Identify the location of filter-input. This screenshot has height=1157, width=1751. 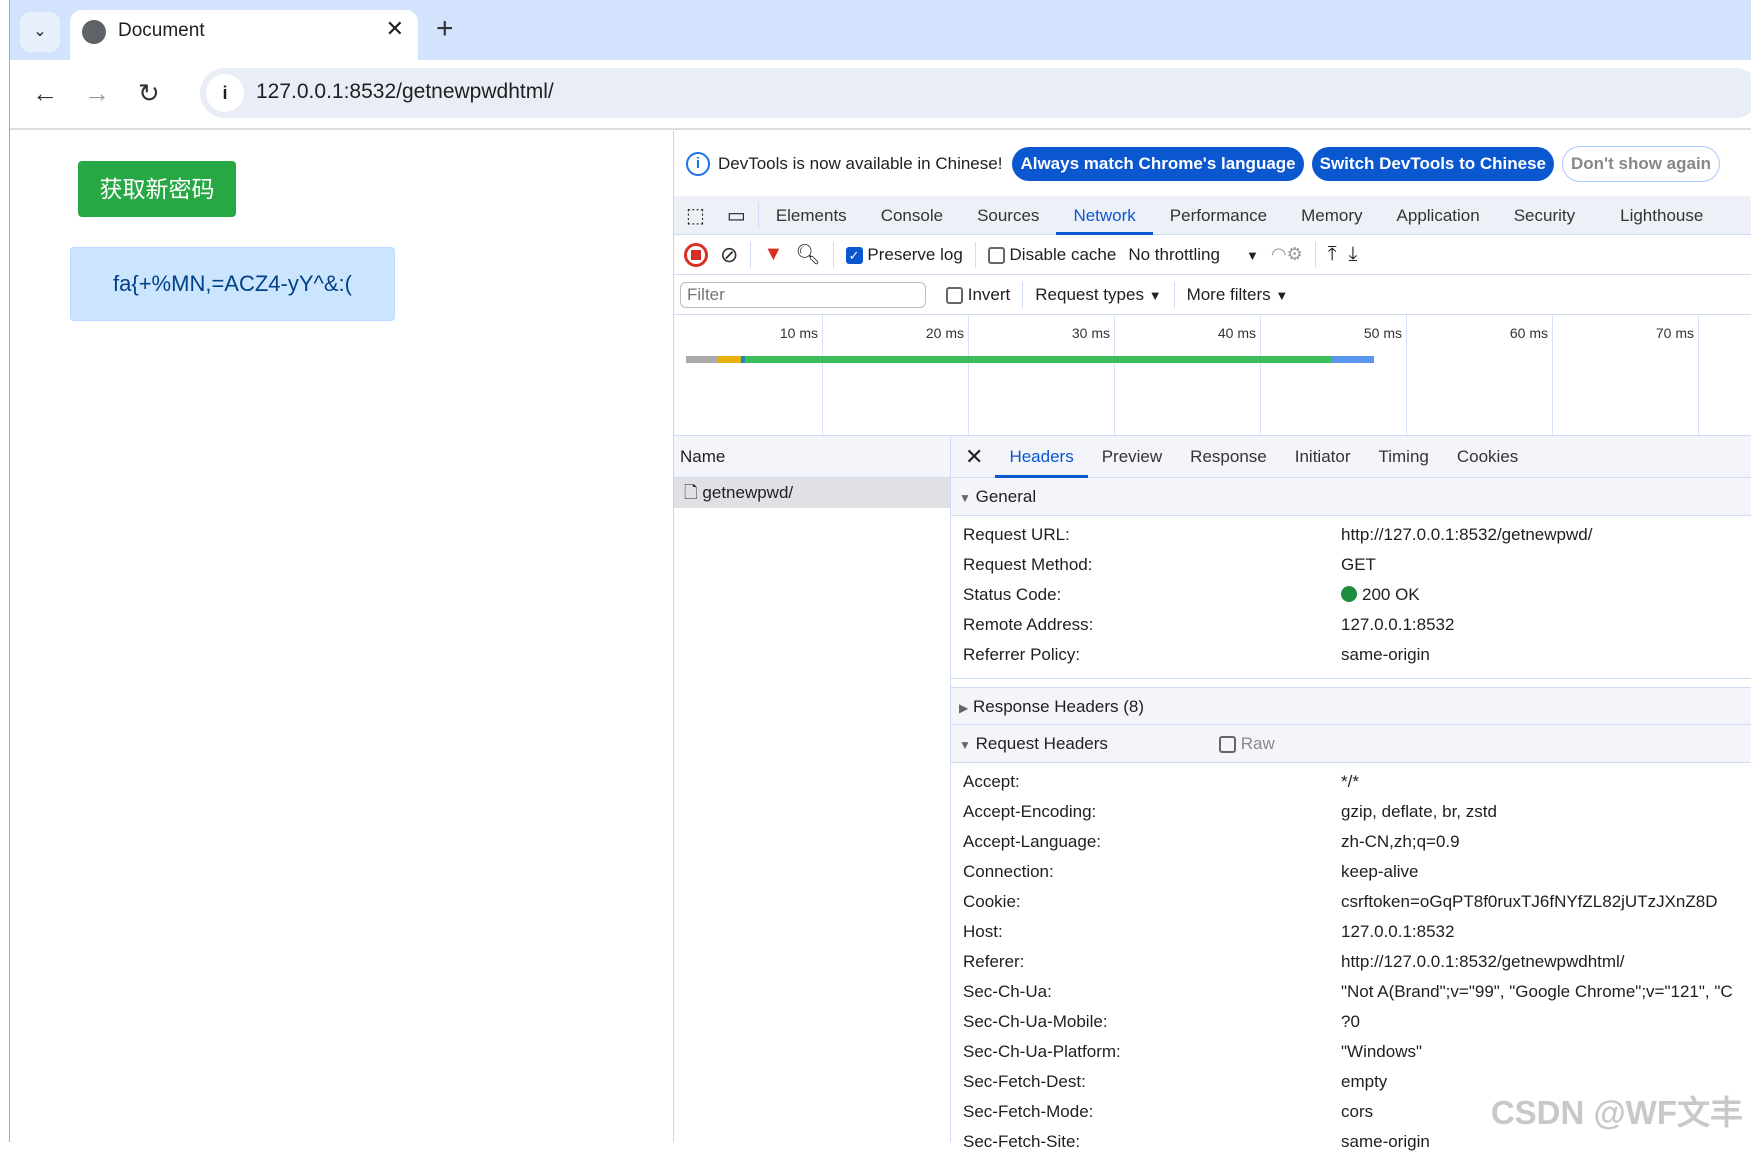
(803, 294).